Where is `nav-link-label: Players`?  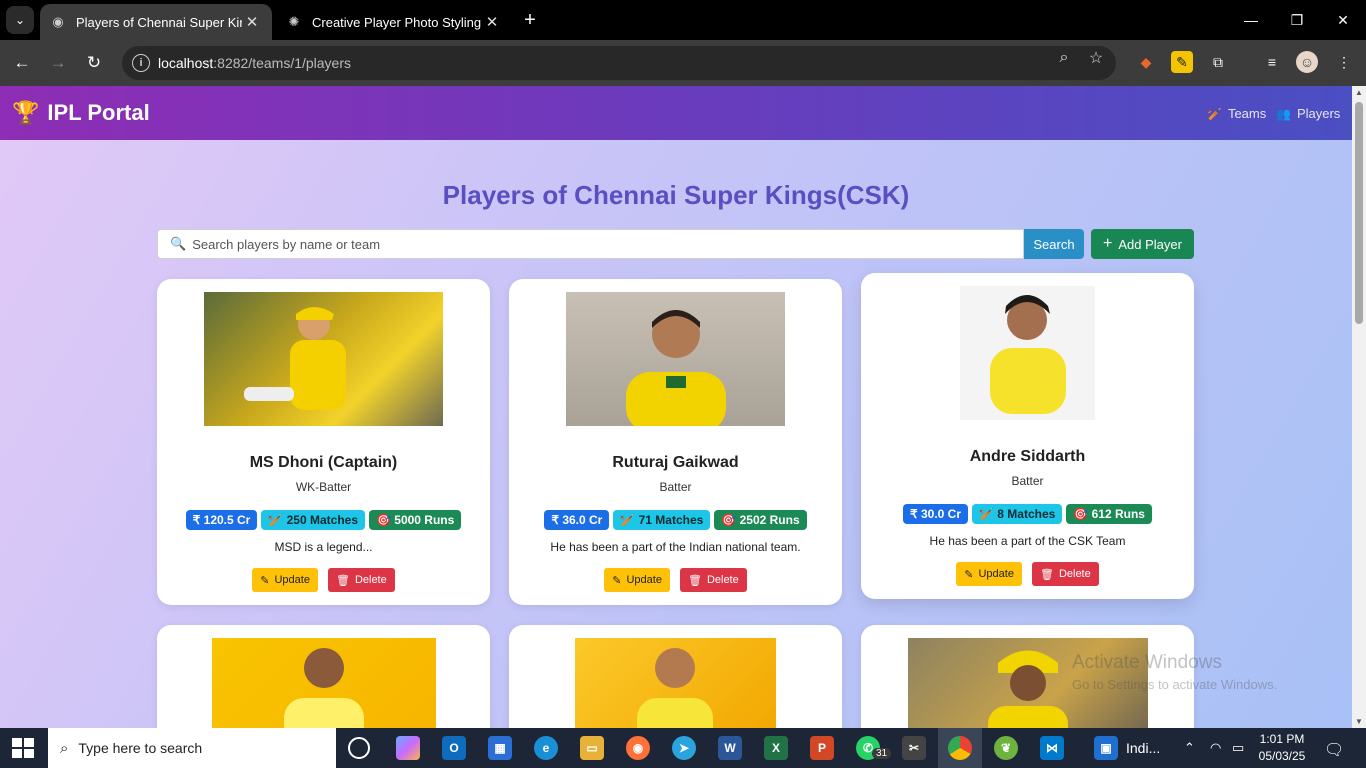 nav-link-label: Players is located at coordinates (1318, 113).